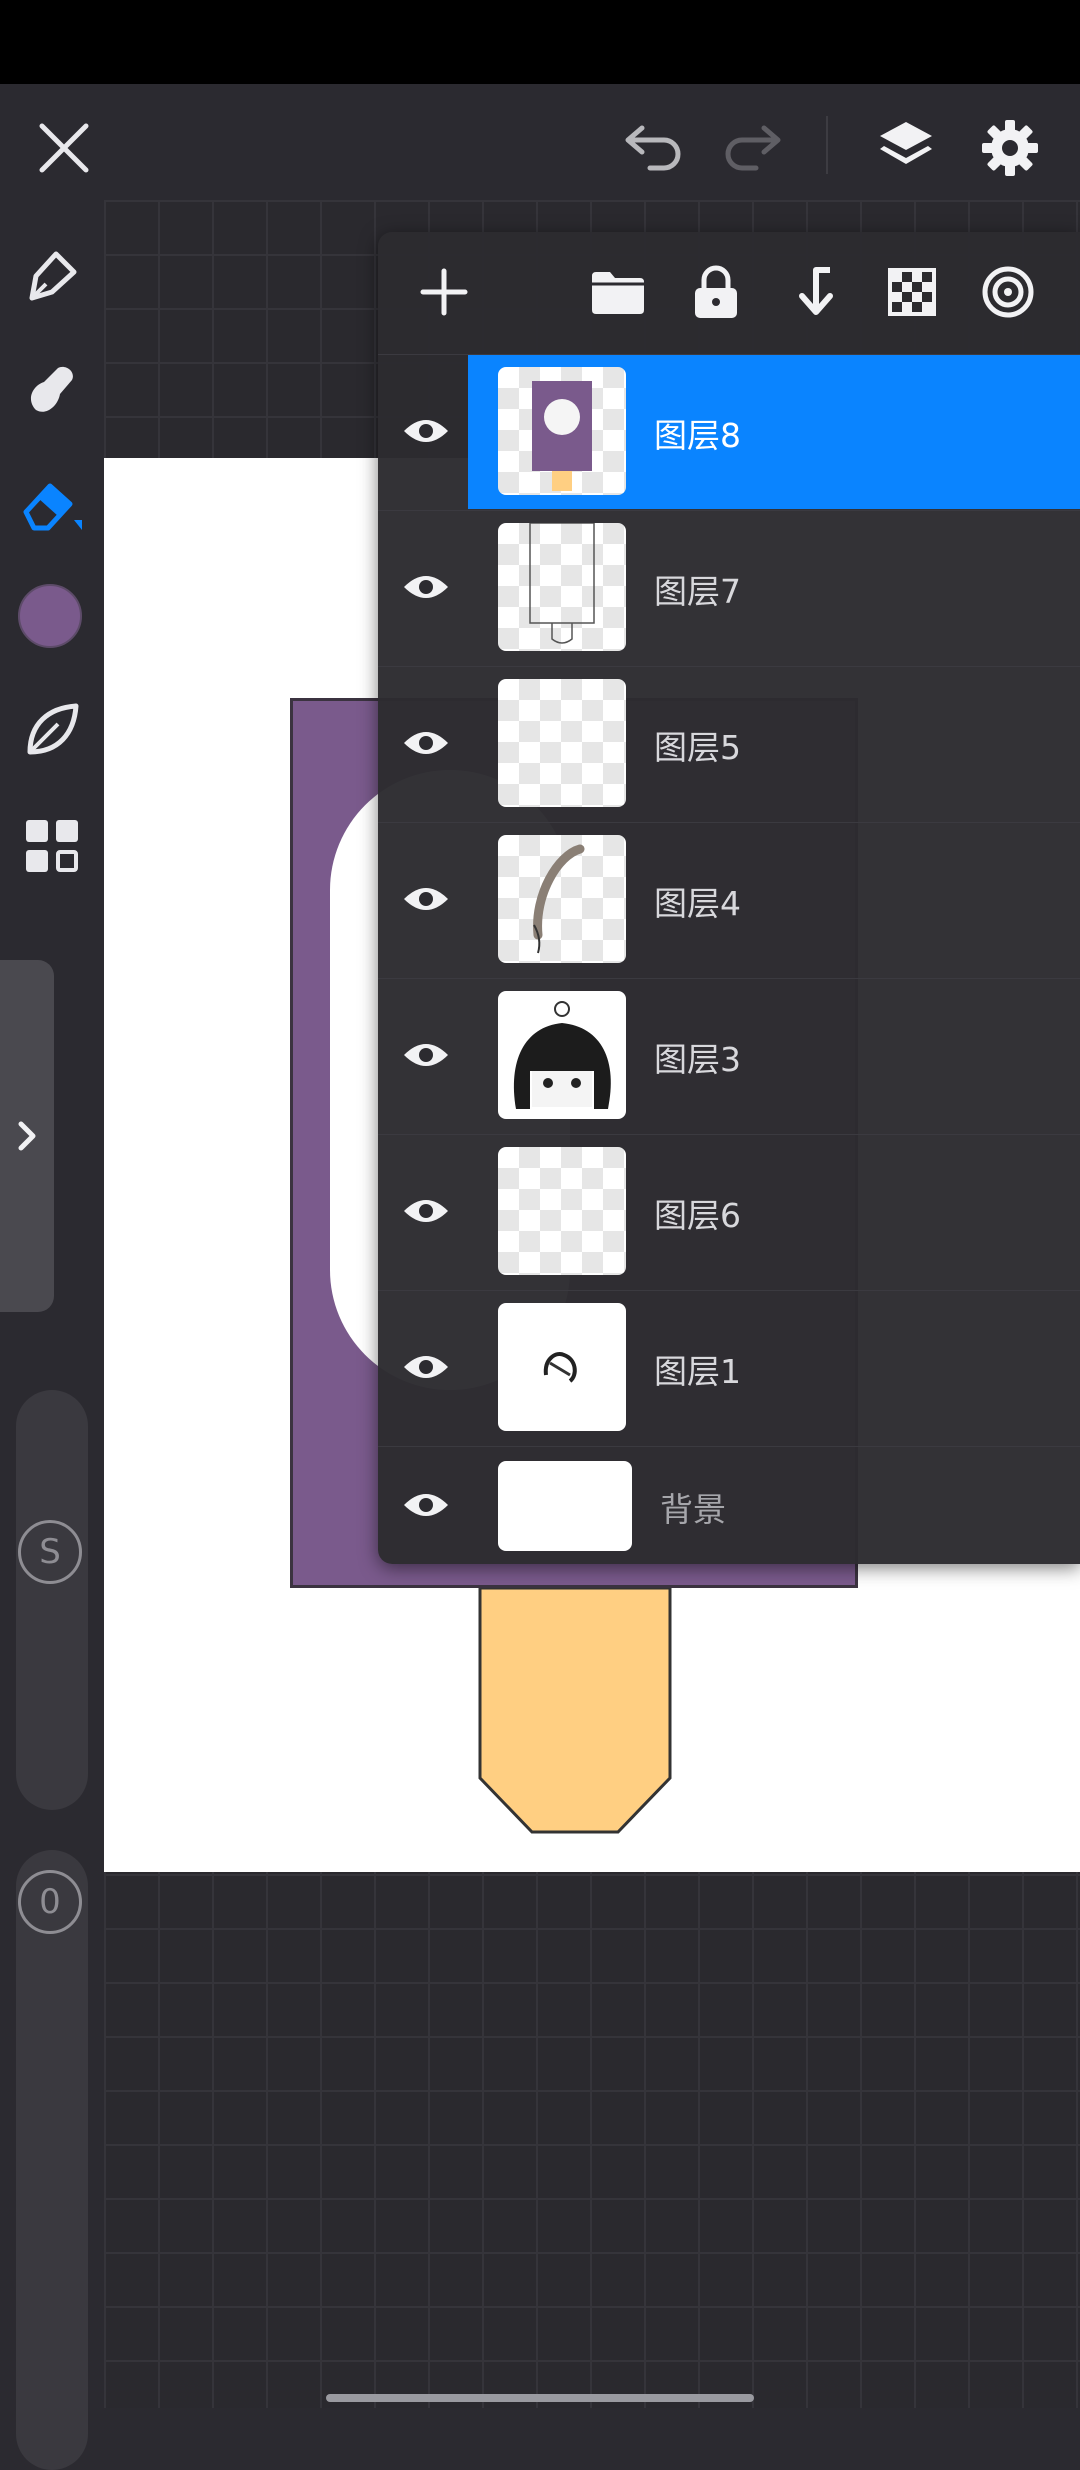 This screenshot has height=2470, width=1080. What do you see at coordinates (64, 148) in the screenshot?
I see `close-icon` at bounding box center [64, 148].